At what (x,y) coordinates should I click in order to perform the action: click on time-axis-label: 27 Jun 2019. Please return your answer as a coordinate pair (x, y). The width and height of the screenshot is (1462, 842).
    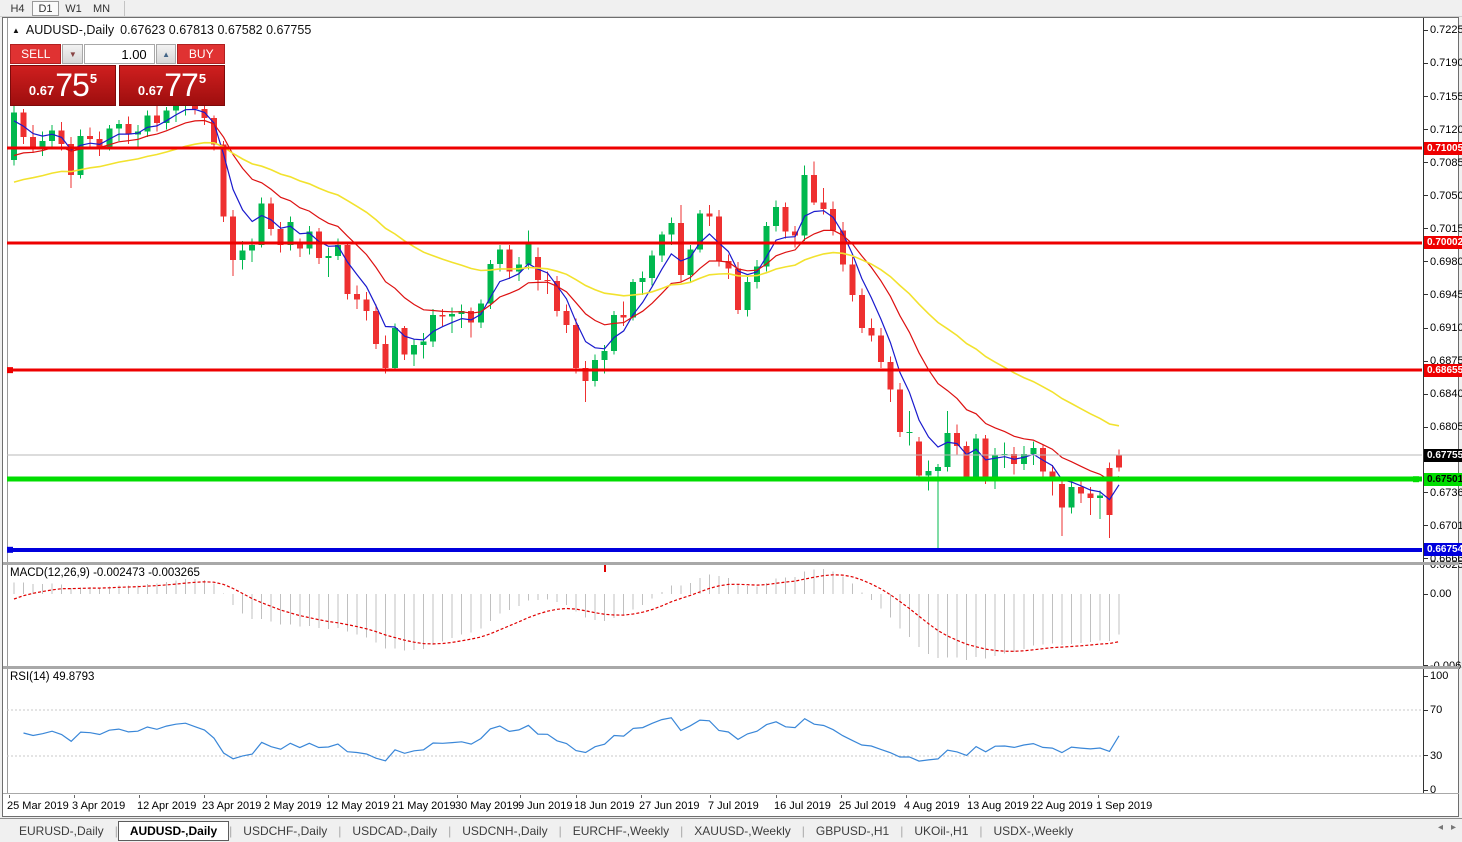
    Looking at the image, I should click on (669, 806).